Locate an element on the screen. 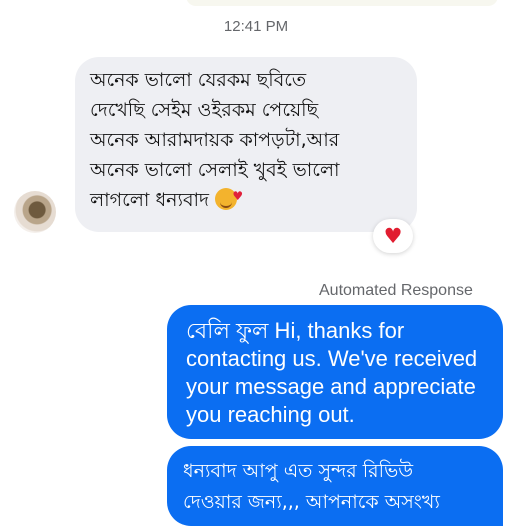  outgoing-message-2-line: ধন্যবাদ আপু এত সুন্দর রিভিউ is located at coordinates (298, 471).